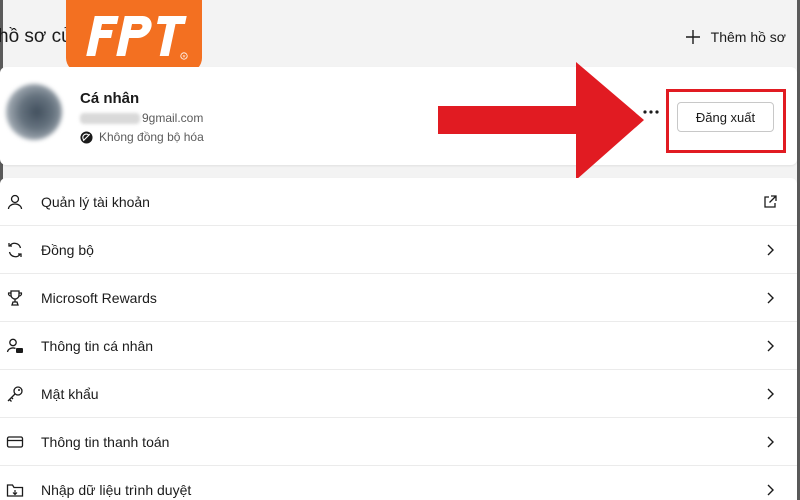  I want to click on menu-item-label: Thông tin thanh toán, so click(105, 441).